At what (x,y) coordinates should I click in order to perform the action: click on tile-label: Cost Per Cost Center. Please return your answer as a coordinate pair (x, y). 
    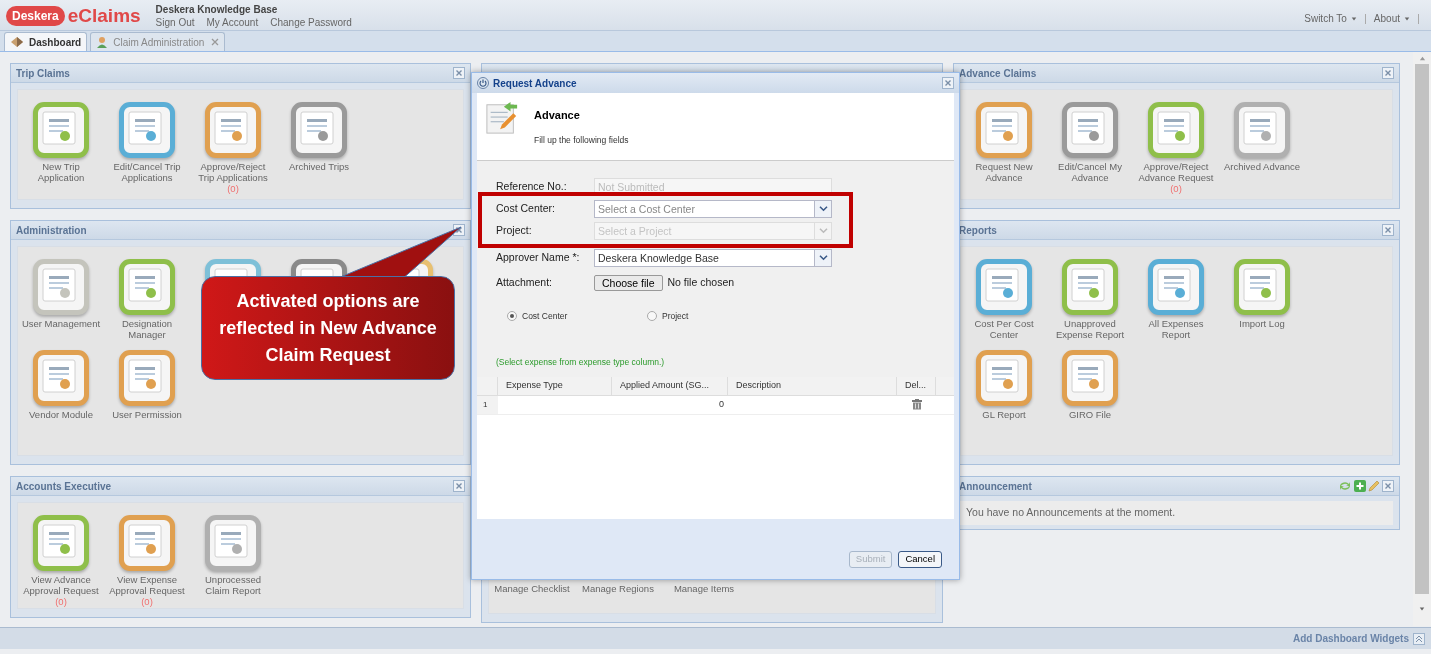
    Looking at the image, I should click on (1004, 329).